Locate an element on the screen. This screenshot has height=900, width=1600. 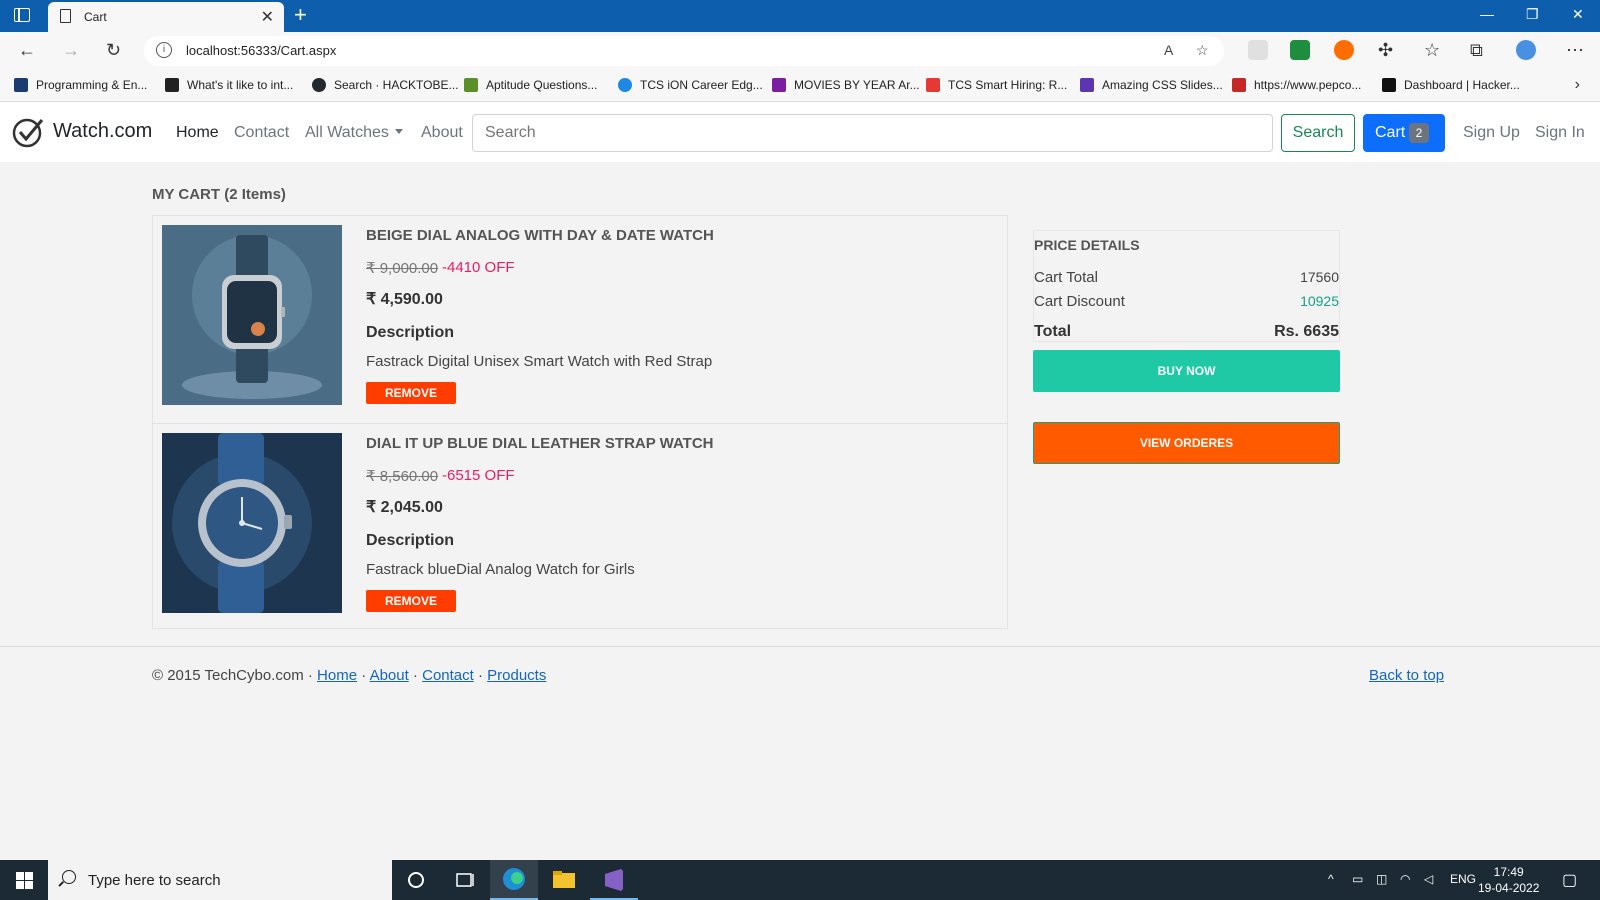
page-icon is located at coordinates (65, 16).